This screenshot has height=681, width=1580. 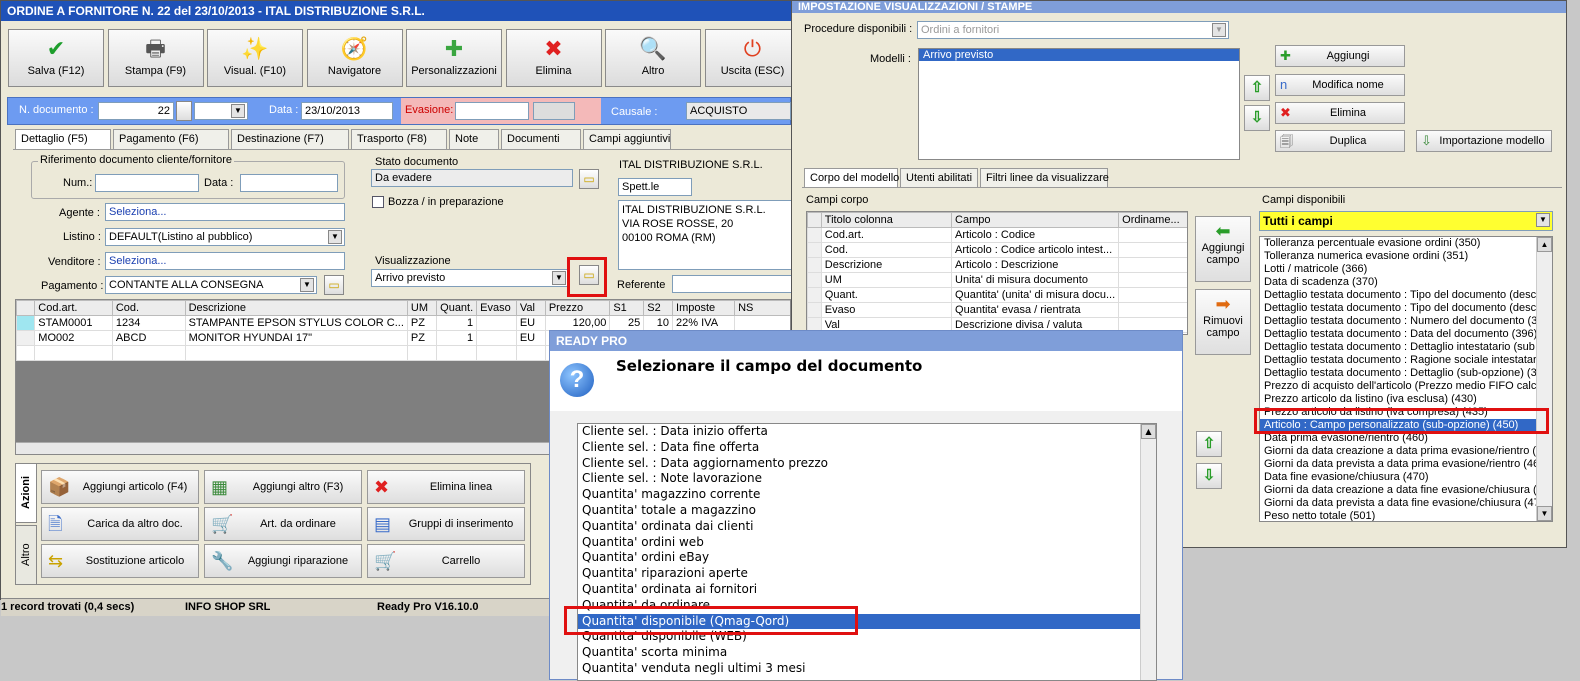 What do you see at coordinates (184, 111) in the screenshot?
I see `doc-number-spin` at bounding box center [184, 111].